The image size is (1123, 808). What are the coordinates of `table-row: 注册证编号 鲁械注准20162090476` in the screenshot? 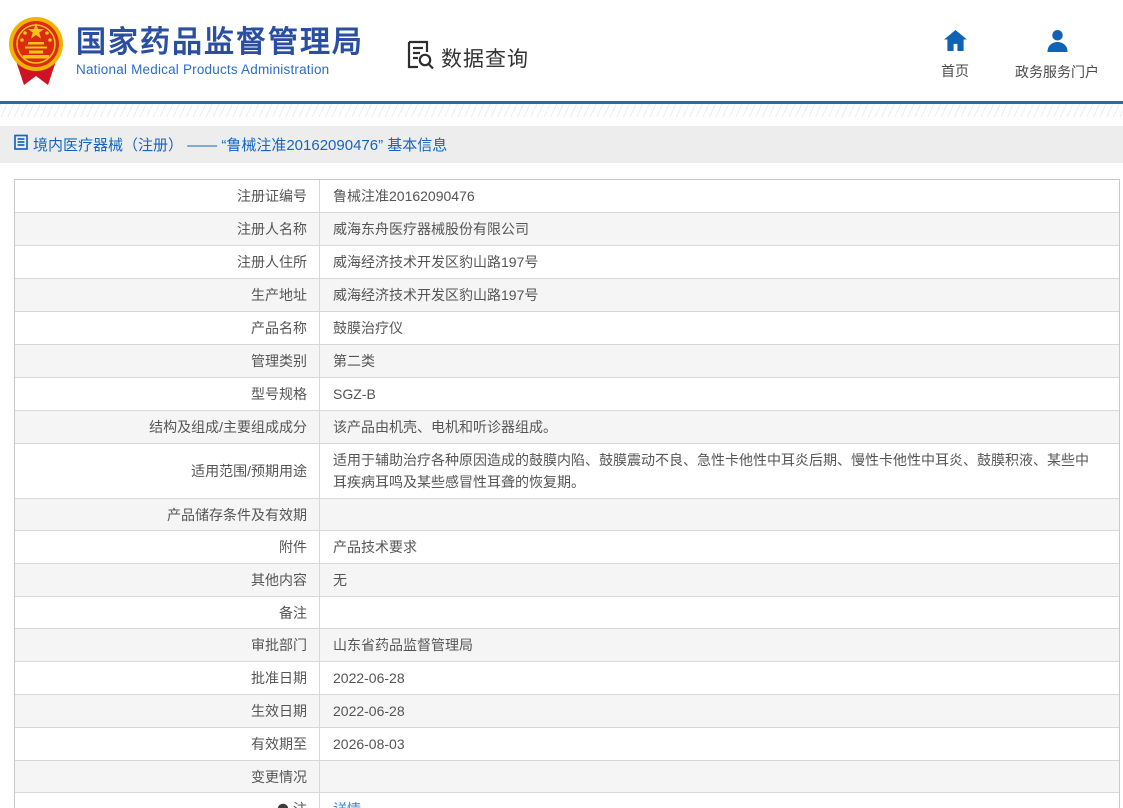 It's located at (567, 196).